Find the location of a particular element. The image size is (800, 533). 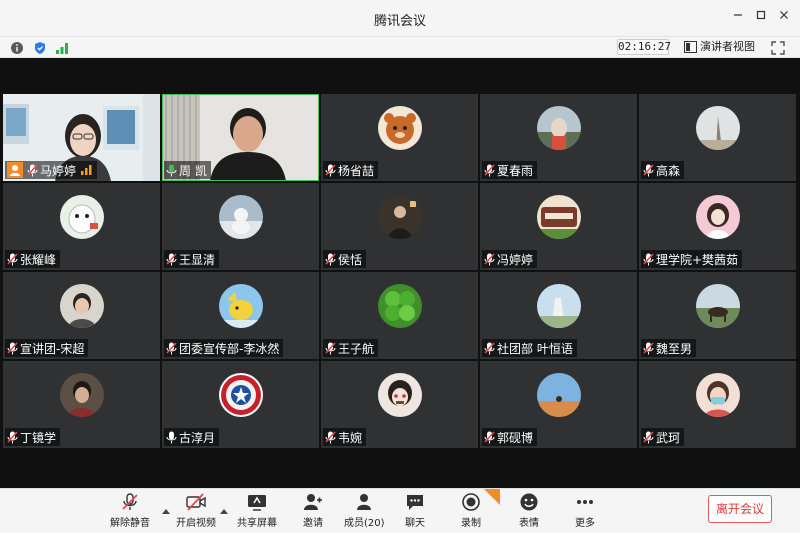

chat-button: 聊天 is located at coordinates (415, 512).